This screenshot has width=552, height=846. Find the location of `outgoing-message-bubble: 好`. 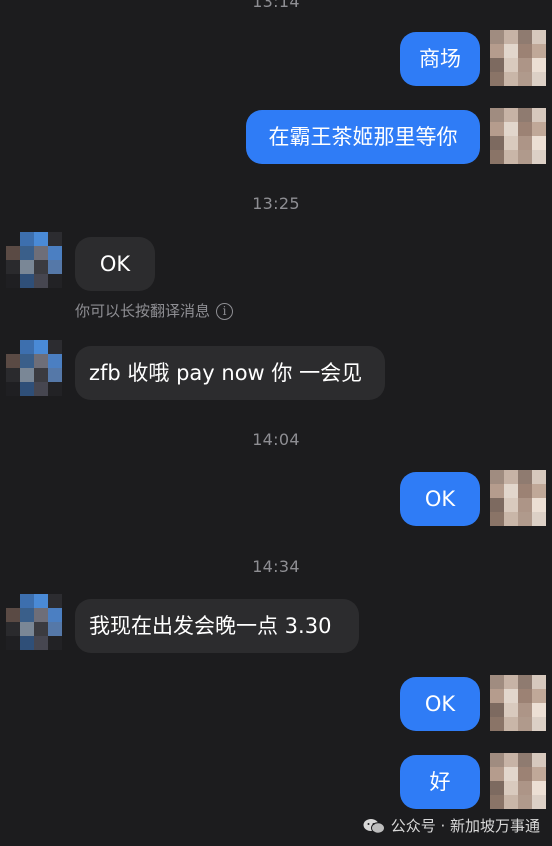

outgoing-message-bubble: 好 is located at coordinates (440, 782).